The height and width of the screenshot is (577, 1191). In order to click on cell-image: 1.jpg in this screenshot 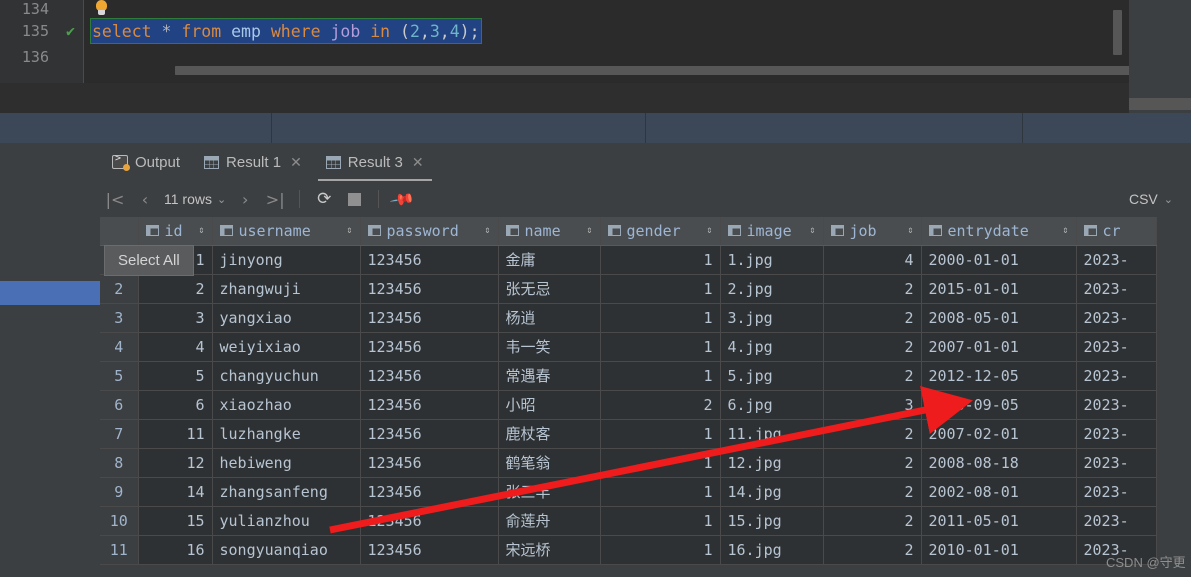, I will do `click(772, 260)`.